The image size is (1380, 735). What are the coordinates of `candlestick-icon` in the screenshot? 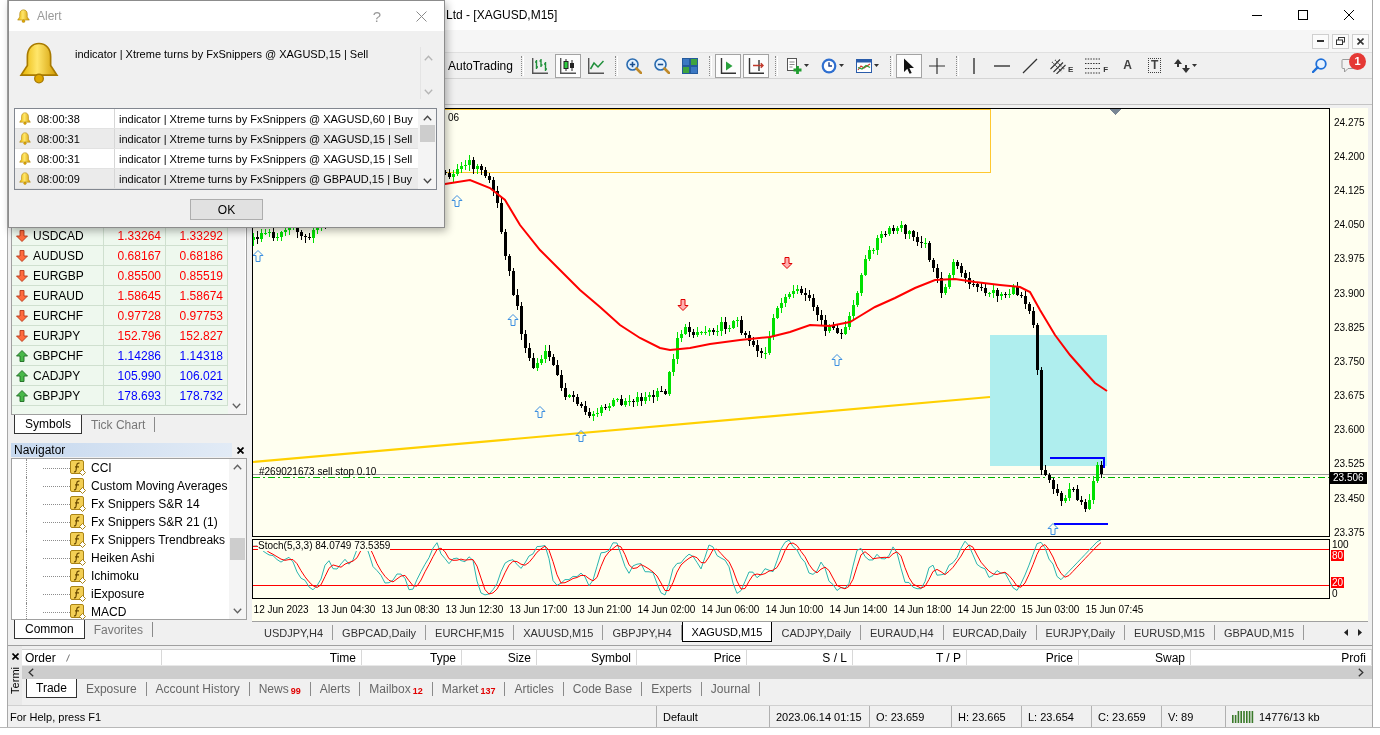 It's located at (567, 65).